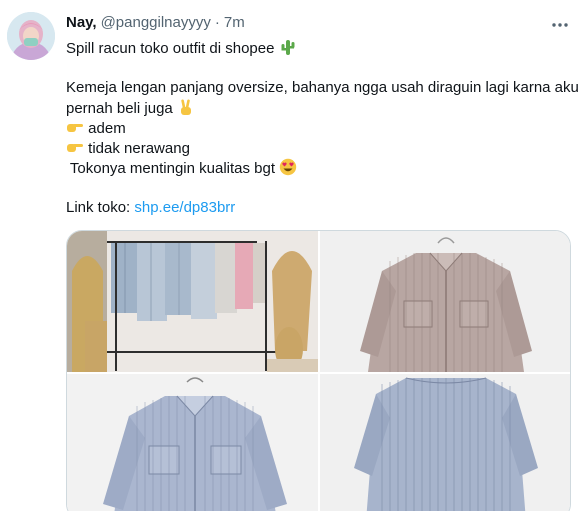 This screenshot has height=511, width=581. I want to click on victory-hand-icon, so click(185, 107).